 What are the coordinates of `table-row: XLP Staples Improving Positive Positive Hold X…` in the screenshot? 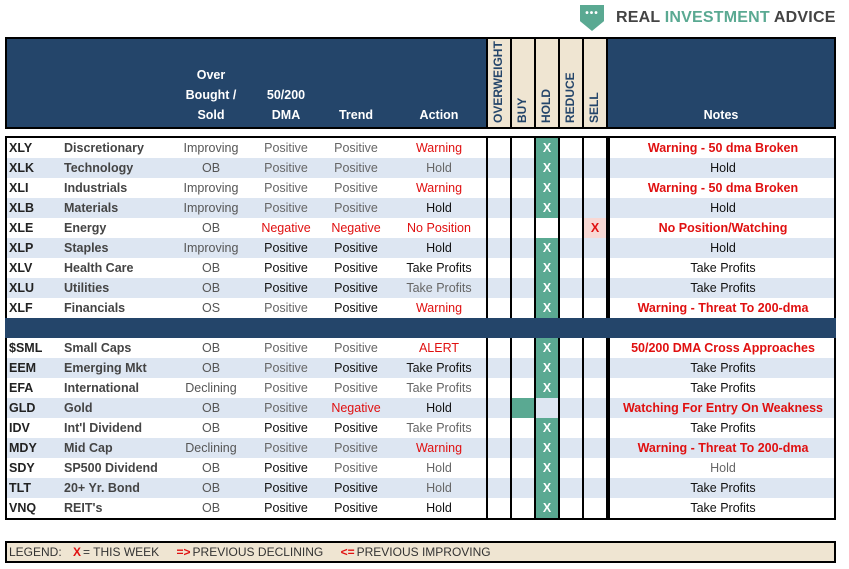 It's located at (420, 248).